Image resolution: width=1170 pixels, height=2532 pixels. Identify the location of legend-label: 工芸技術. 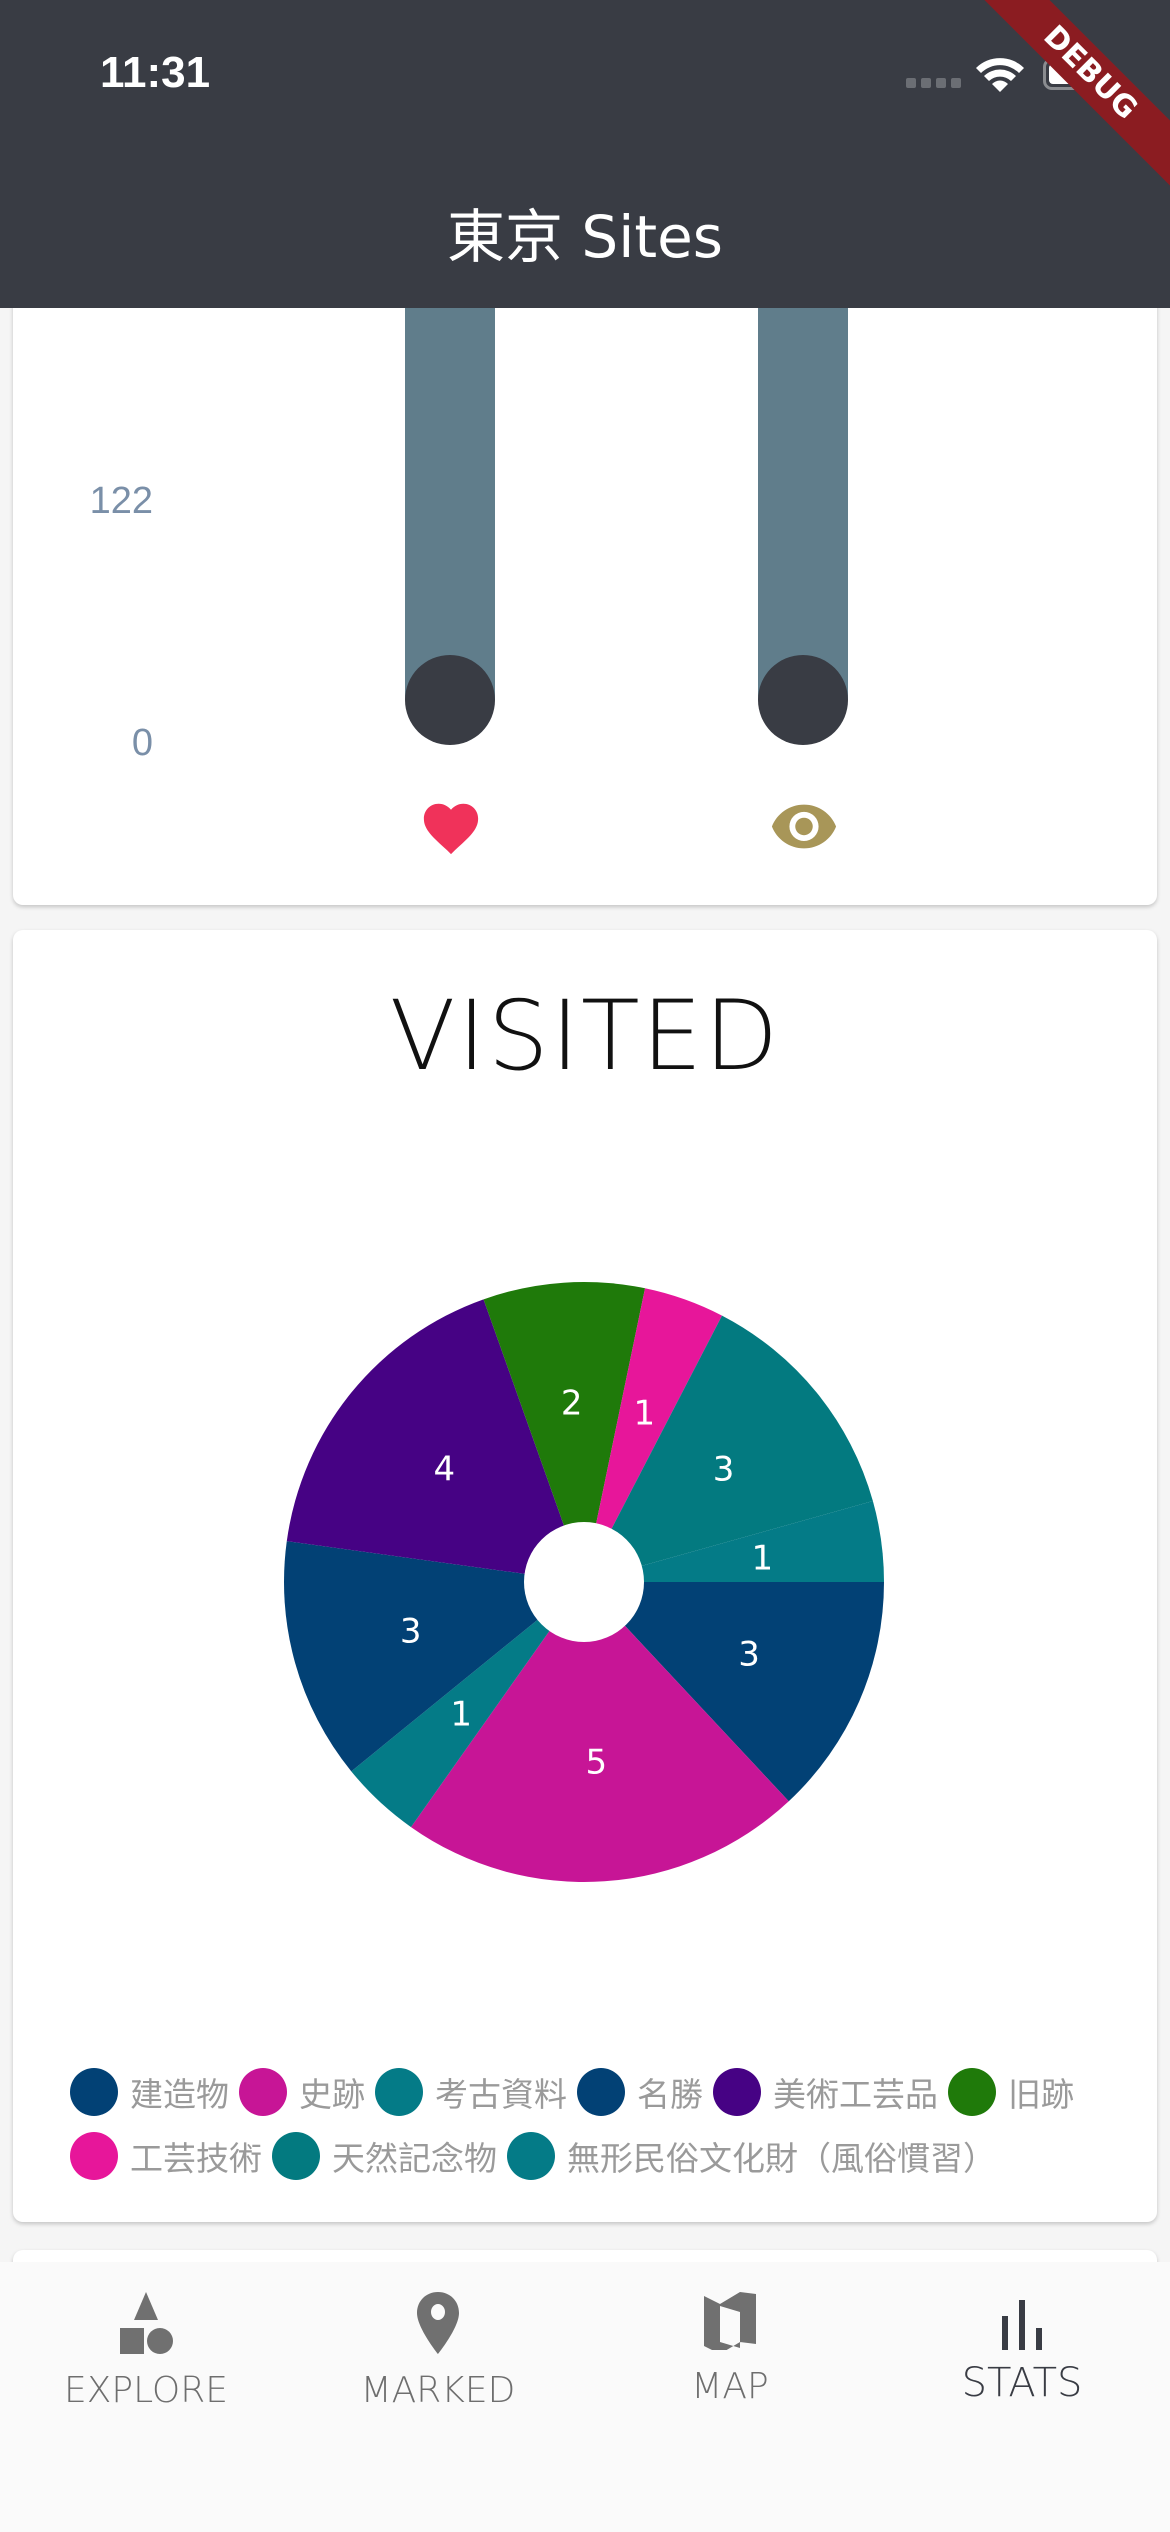
(196, 2158).